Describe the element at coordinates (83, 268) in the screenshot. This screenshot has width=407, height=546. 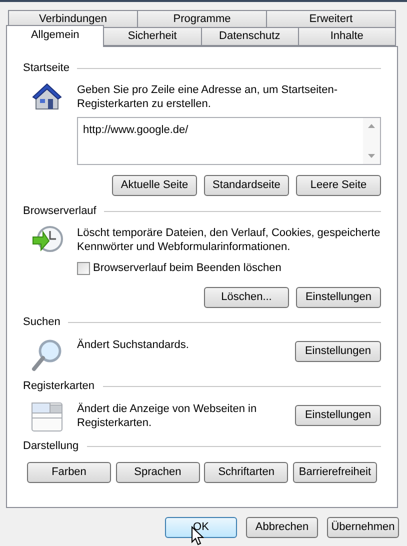
I see `checkbox` at that location.